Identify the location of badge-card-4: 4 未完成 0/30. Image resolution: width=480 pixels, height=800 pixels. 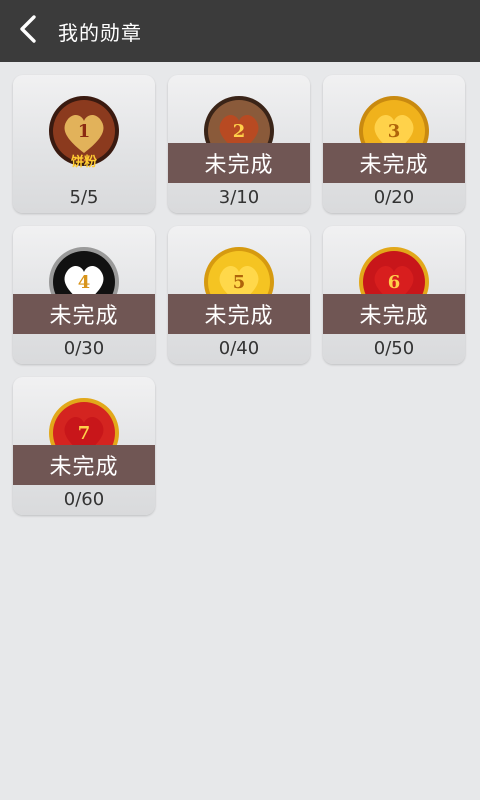
(84, 295).